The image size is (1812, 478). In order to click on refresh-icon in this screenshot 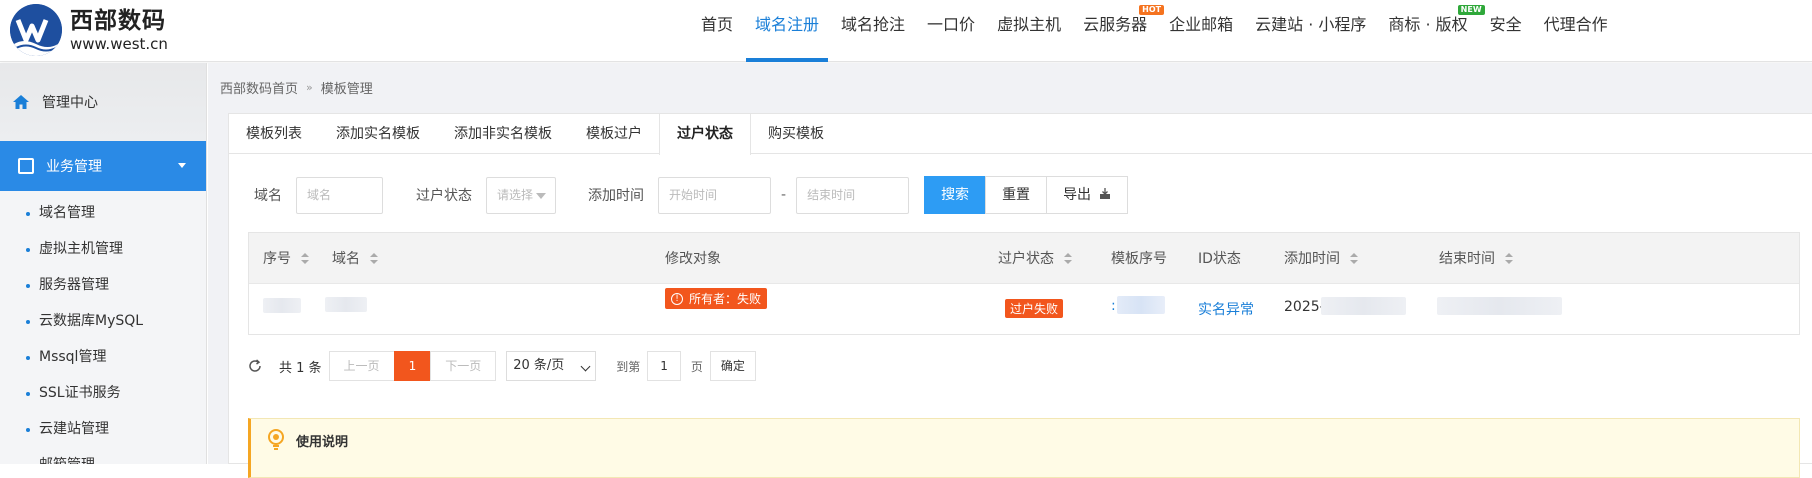, I will do `click(255, 366)`.